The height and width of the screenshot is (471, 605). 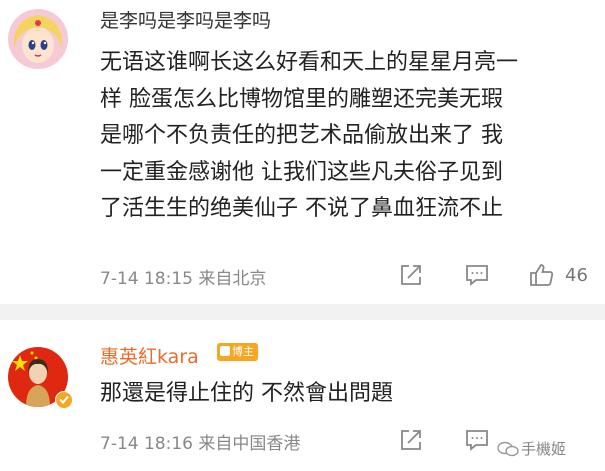 What do you see at coordinates (183, 279) in the screenshot?
I see `comment-meta: 7-14 18:15 来自北京` at bounding box center [183, 279].